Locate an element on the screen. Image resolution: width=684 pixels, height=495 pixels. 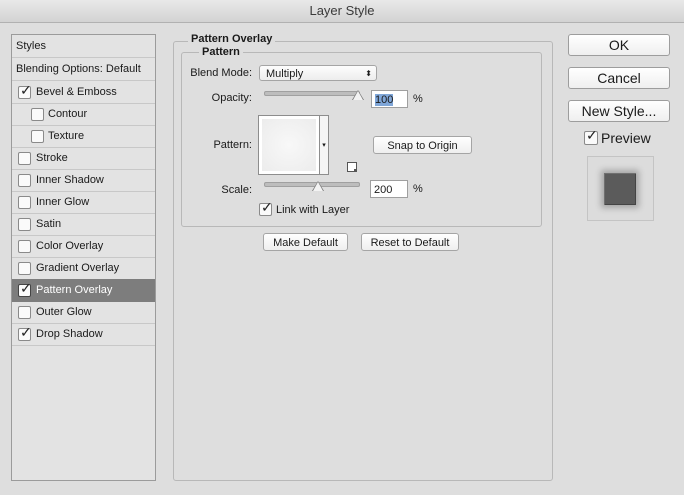
new-preset-icon is located at coordinates (352, 167).